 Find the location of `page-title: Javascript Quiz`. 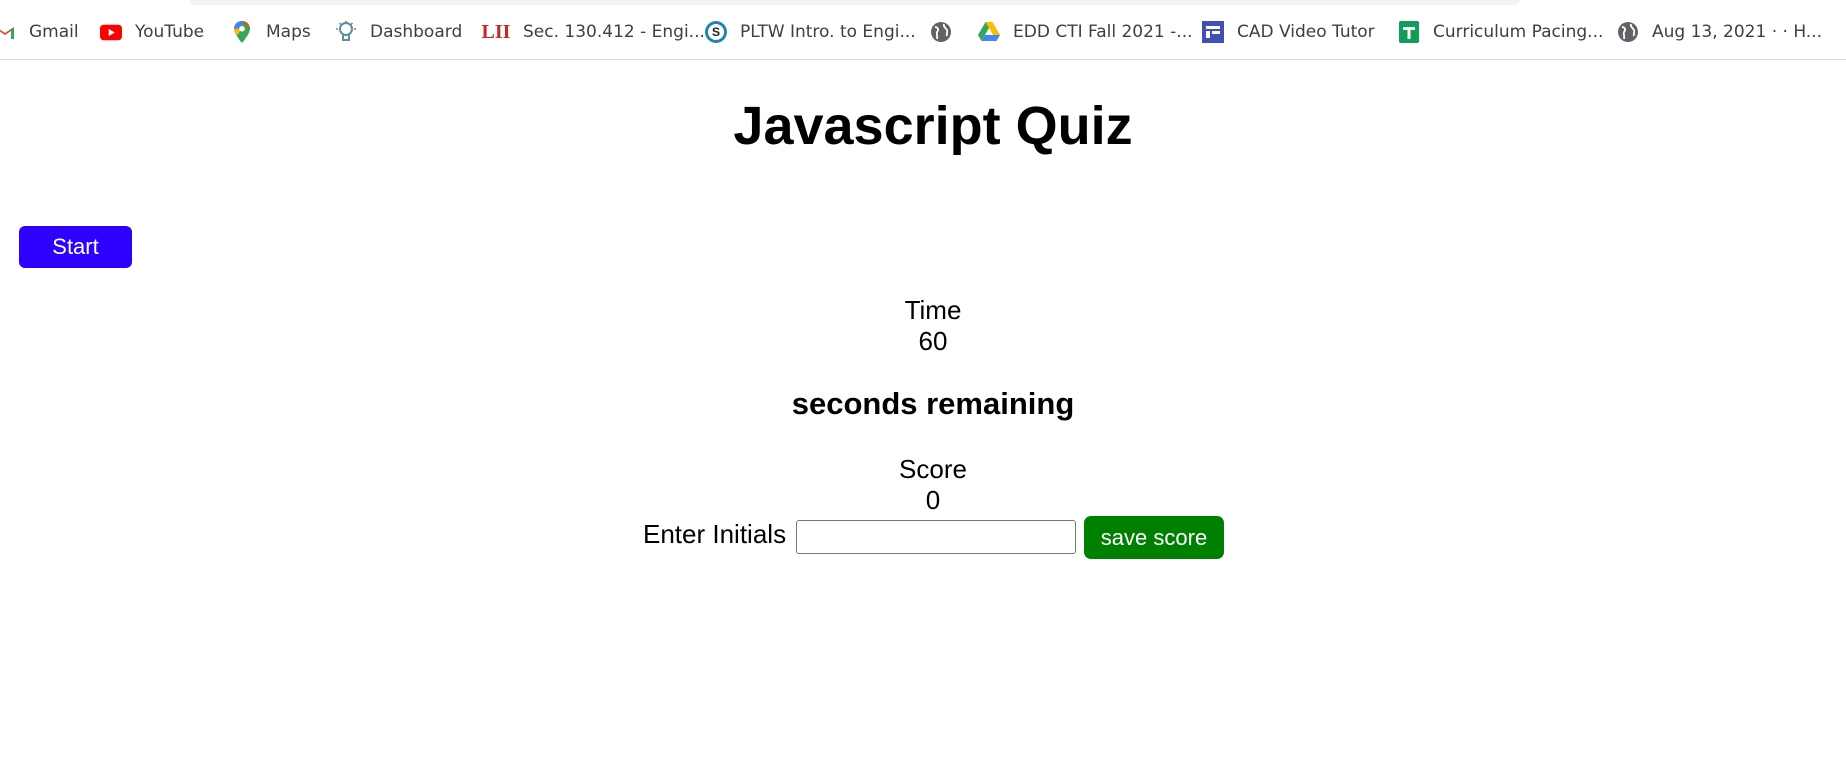

page-title: Javascript Quiz is located at coordinates (933, 126).